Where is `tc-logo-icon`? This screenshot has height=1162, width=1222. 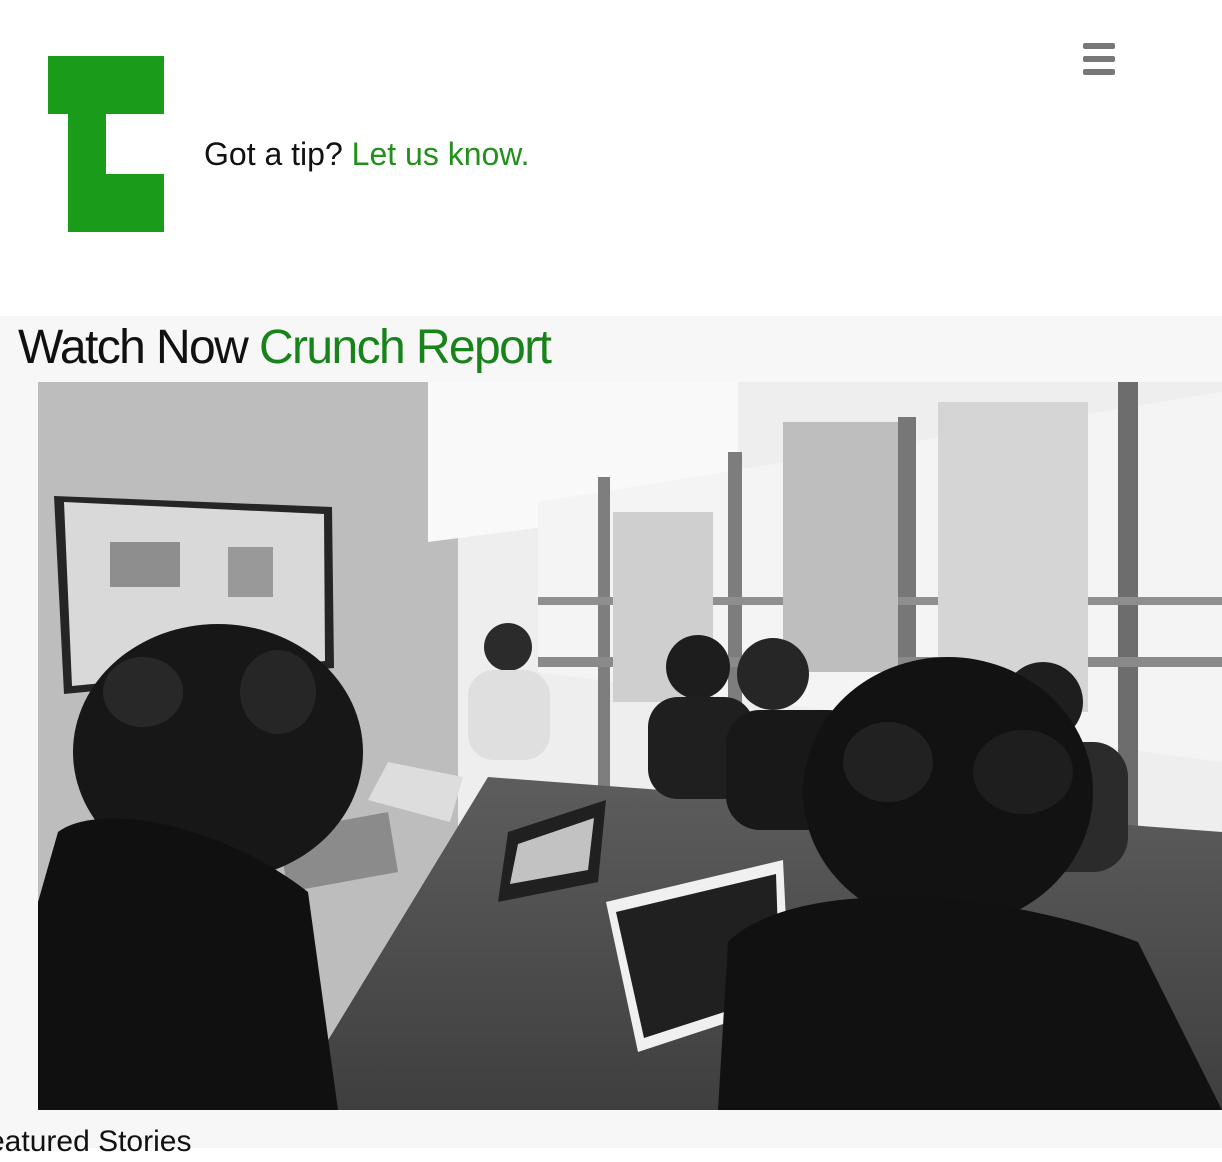
tc-logo-icon is located at coordinates (106, 144).